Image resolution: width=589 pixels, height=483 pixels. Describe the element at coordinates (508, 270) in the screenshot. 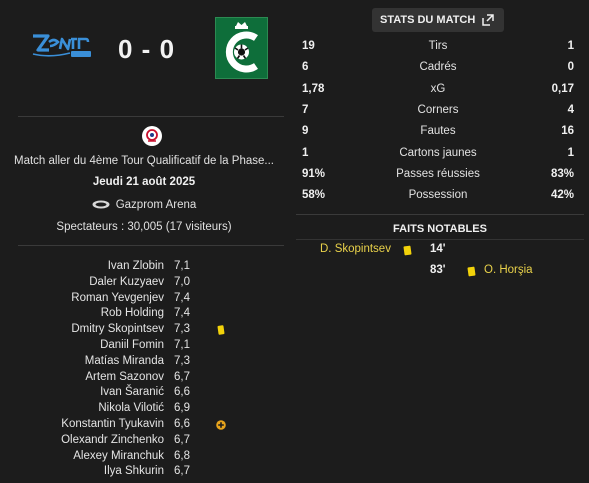

I see `fact-player: O. Horşia` at that location.